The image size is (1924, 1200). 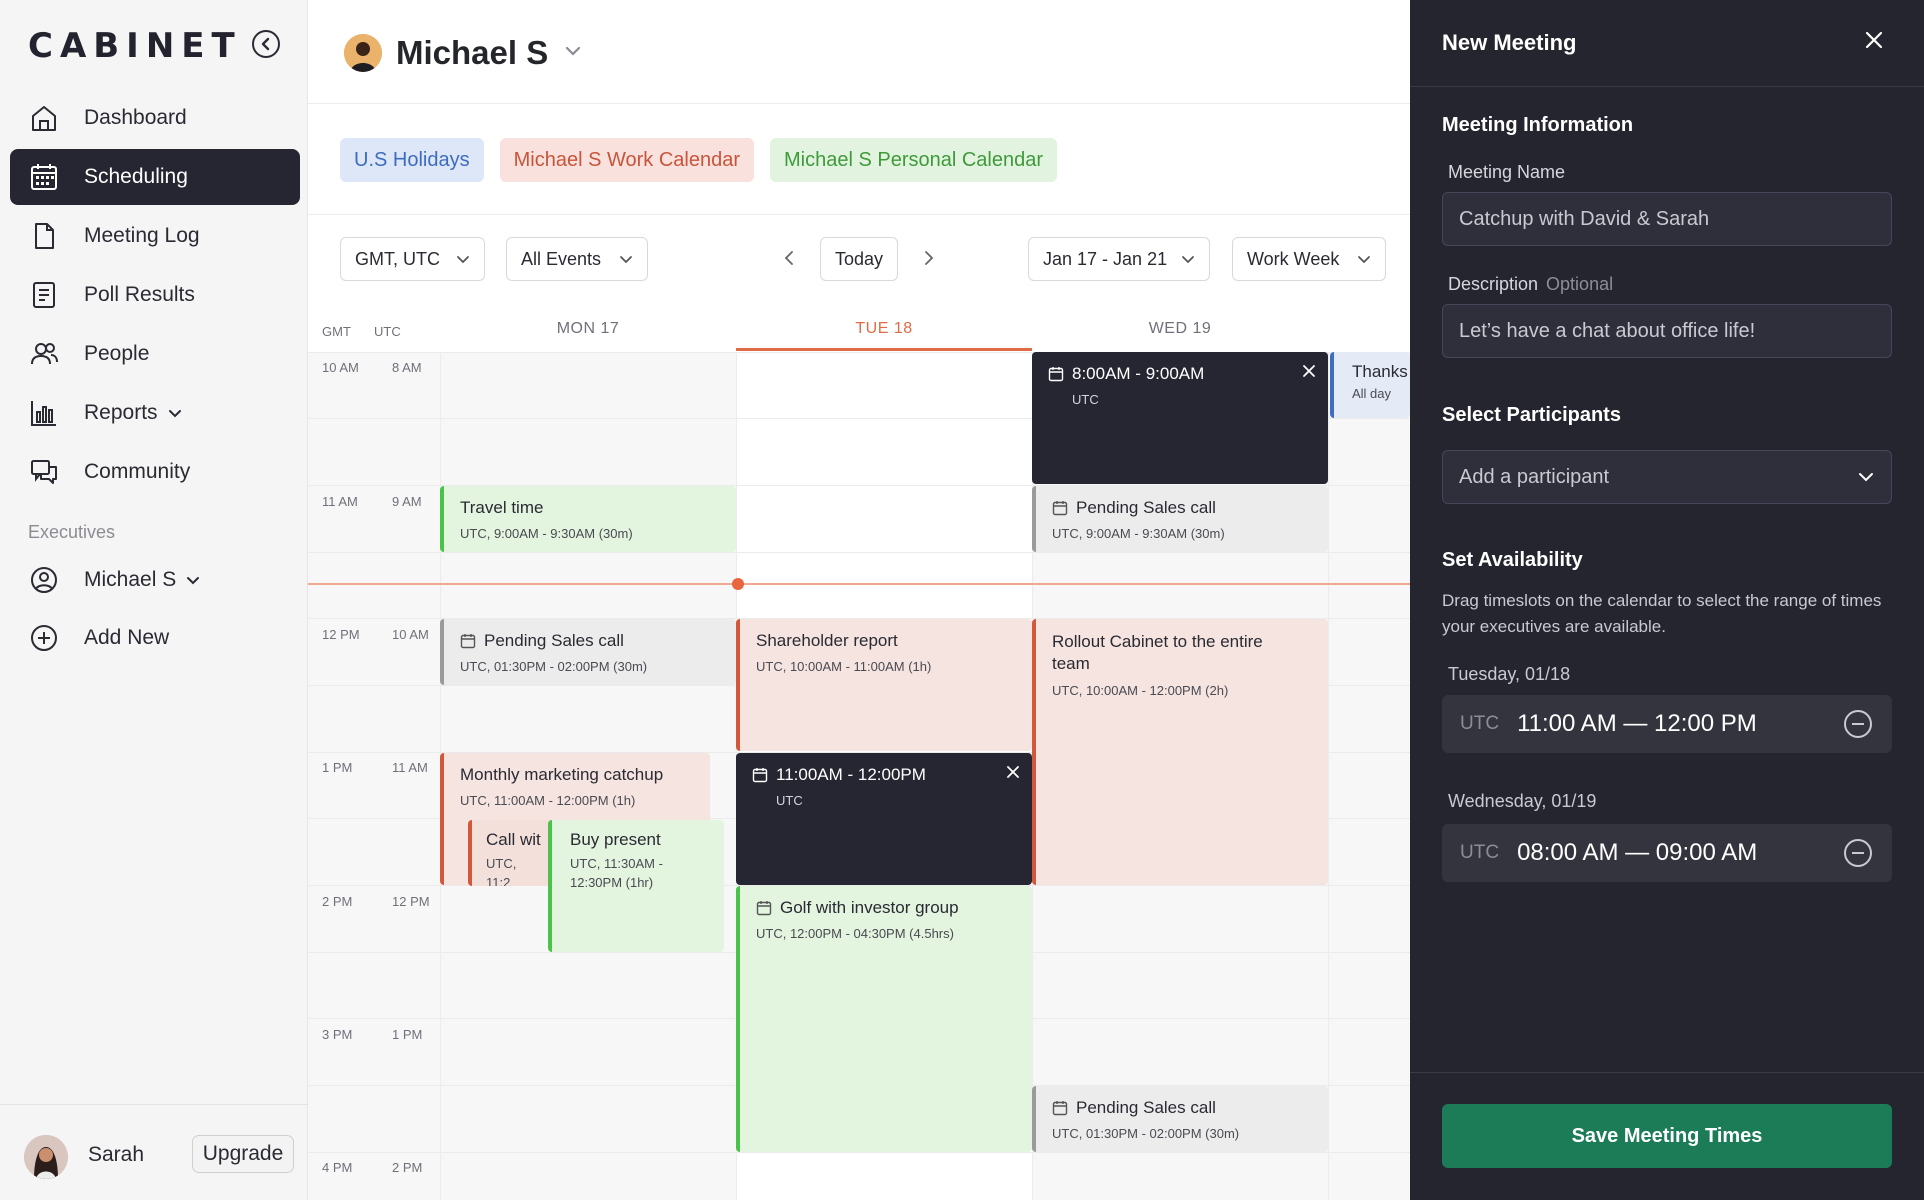 I want to click on event-time: UTC, 10:00AM - 11:00AM (1h), so click(x=844, y=666).